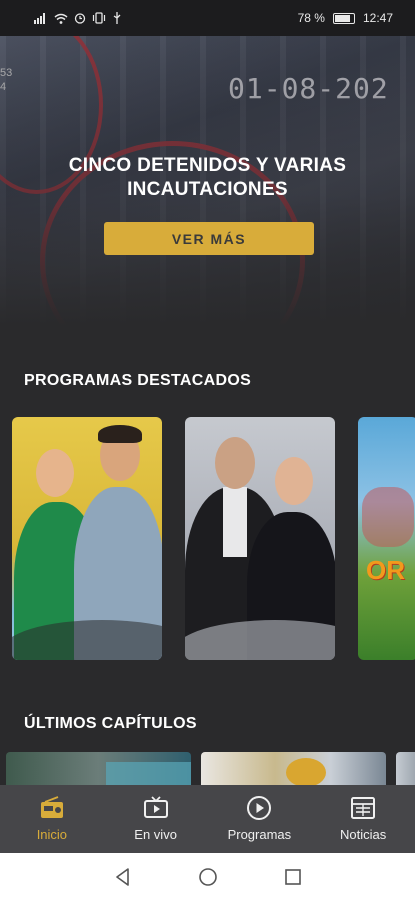 The width and height of the screenshot is (415, 900). Describe the element at coordinates (235, 522) in the screenshot. I see `host-shirt` at that location.